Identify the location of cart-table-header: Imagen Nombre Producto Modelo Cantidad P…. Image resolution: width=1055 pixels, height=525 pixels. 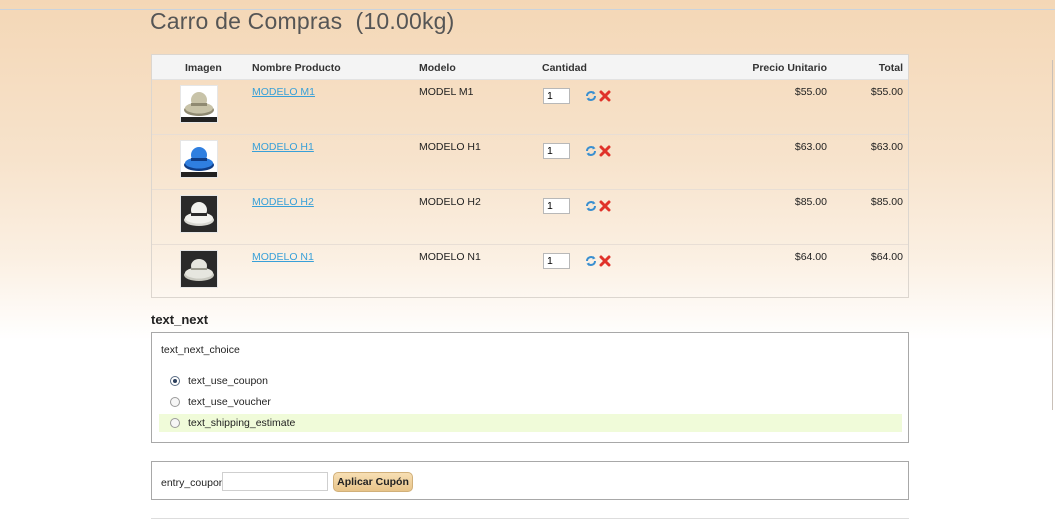
(530, 67).